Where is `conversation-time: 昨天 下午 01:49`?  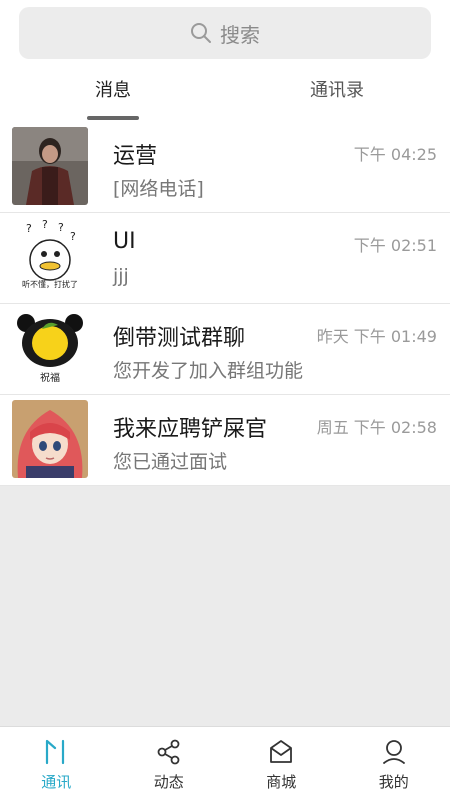 conversation-time: 昨天 下午 01:49 is located at coordinates (376, 336).